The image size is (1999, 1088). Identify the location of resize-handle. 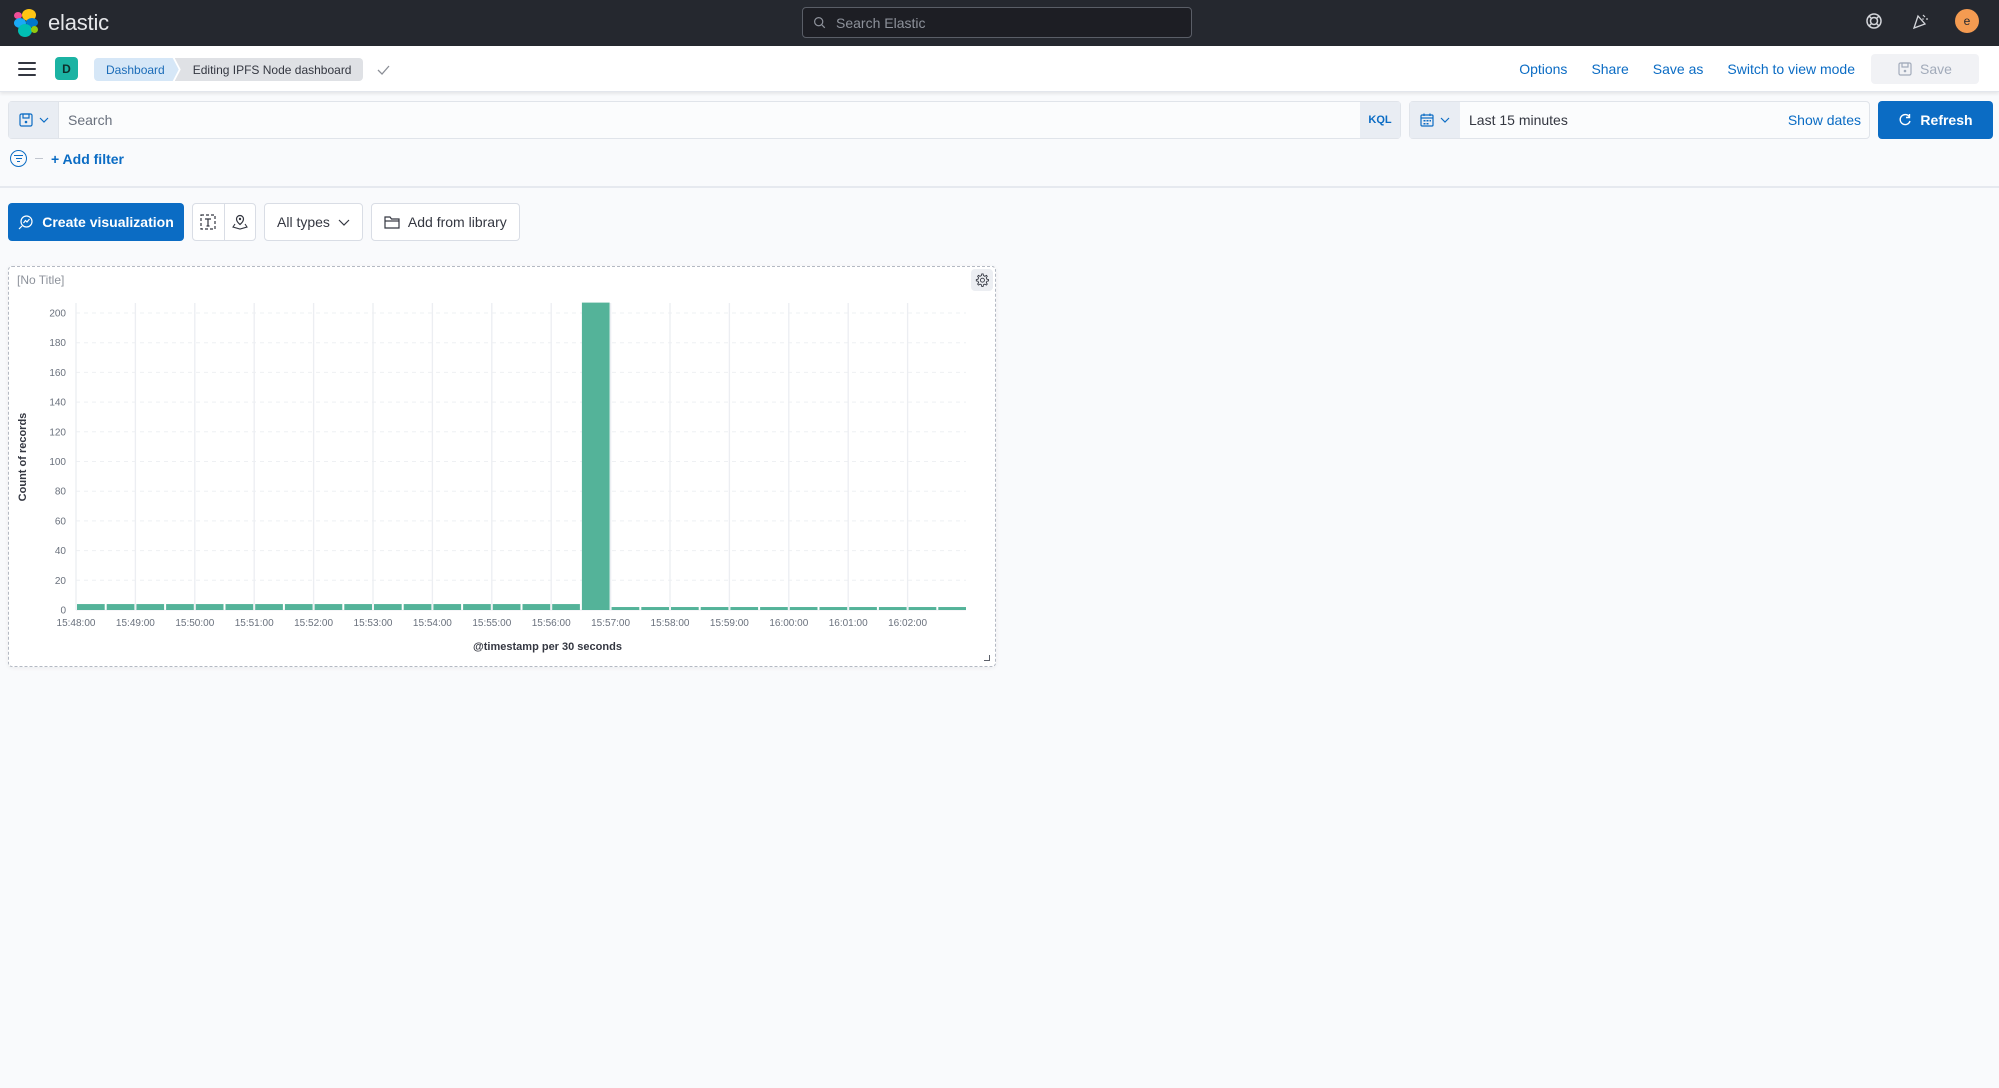
(987, 658).